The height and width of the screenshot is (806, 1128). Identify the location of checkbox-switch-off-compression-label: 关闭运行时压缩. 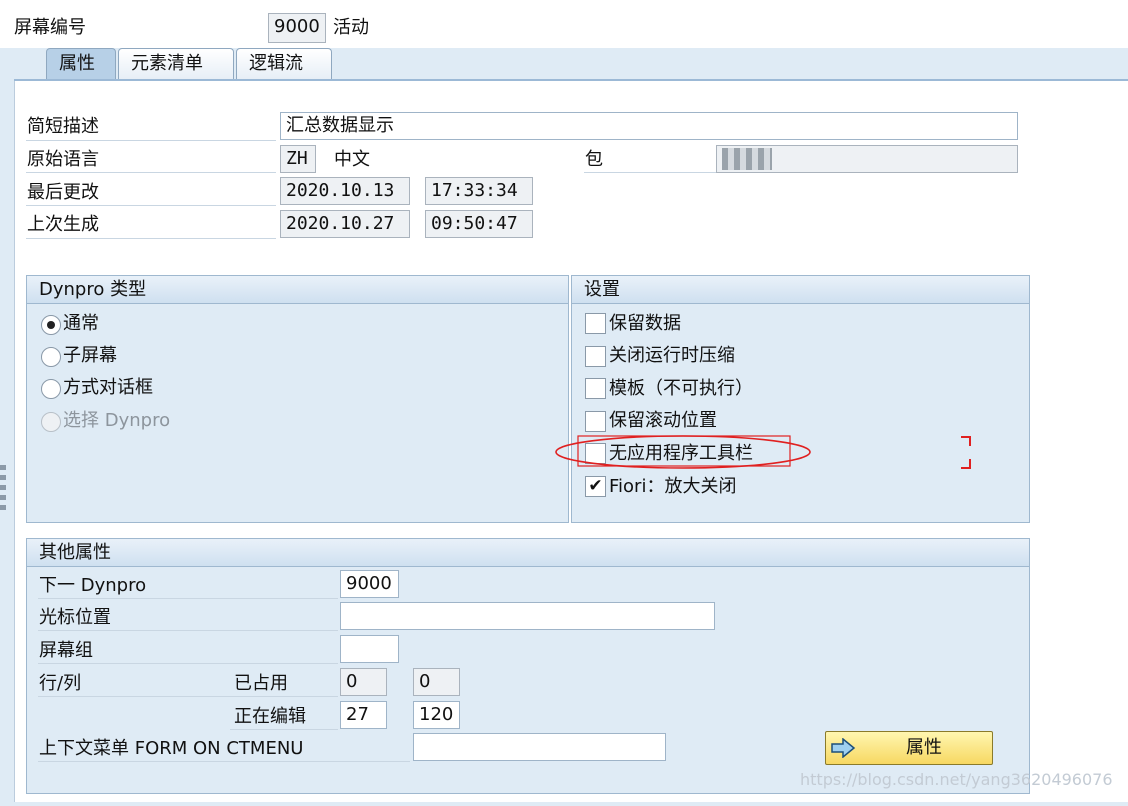
(672, 355).